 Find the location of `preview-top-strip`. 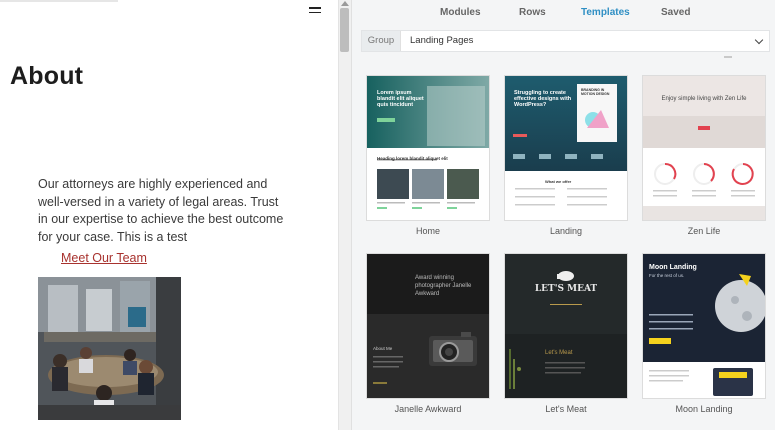

preview-top-strip is located at coordinates (59, 1).